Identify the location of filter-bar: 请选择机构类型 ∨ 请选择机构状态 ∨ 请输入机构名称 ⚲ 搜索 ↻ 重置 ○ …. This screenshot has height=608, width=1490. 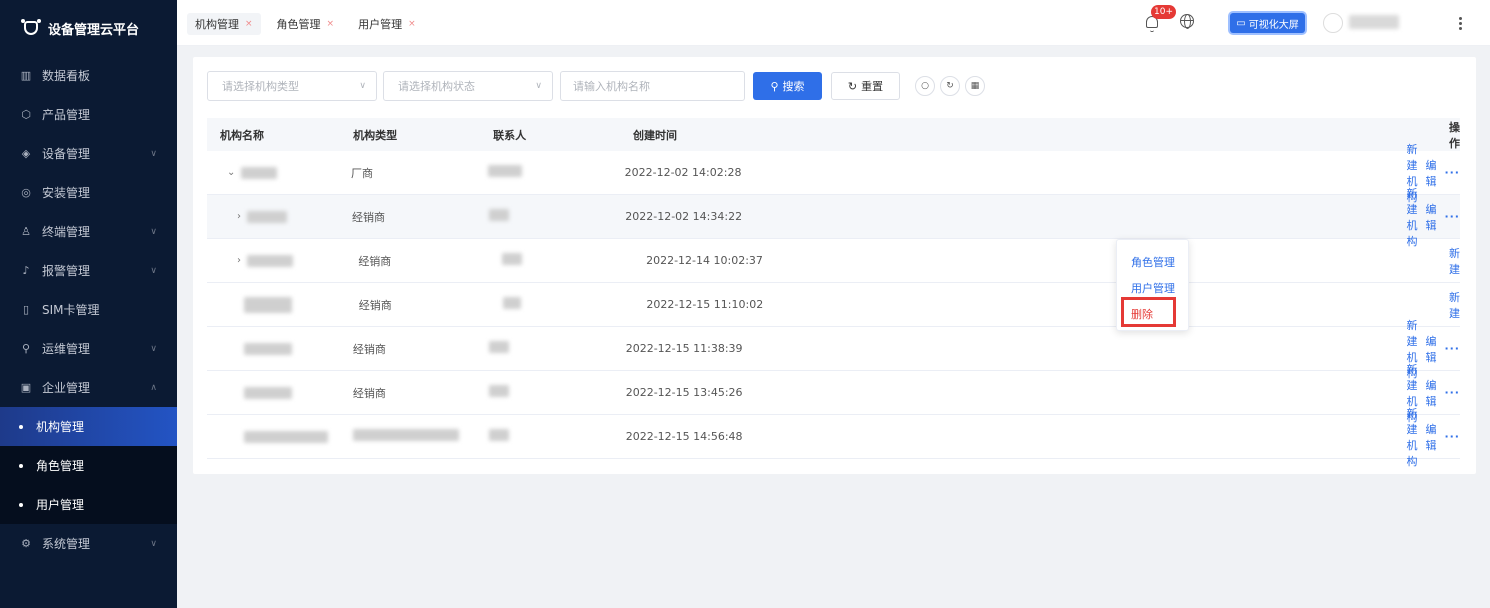
(596, 86).